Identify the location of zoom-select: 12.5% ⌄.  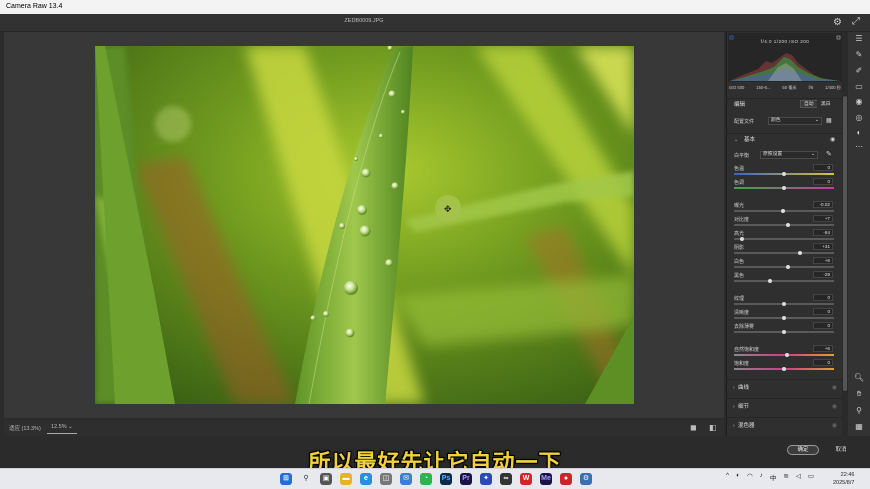
(62, 427).